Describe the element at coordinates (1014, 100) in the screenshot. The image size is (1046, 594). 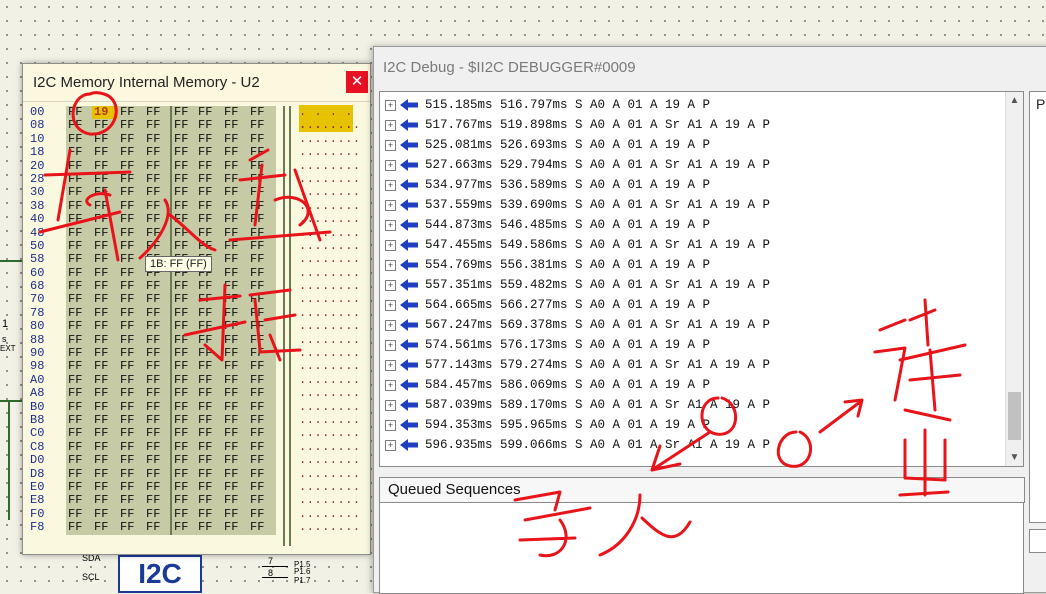
I see `scroll-up-icon: ▲` at that location.